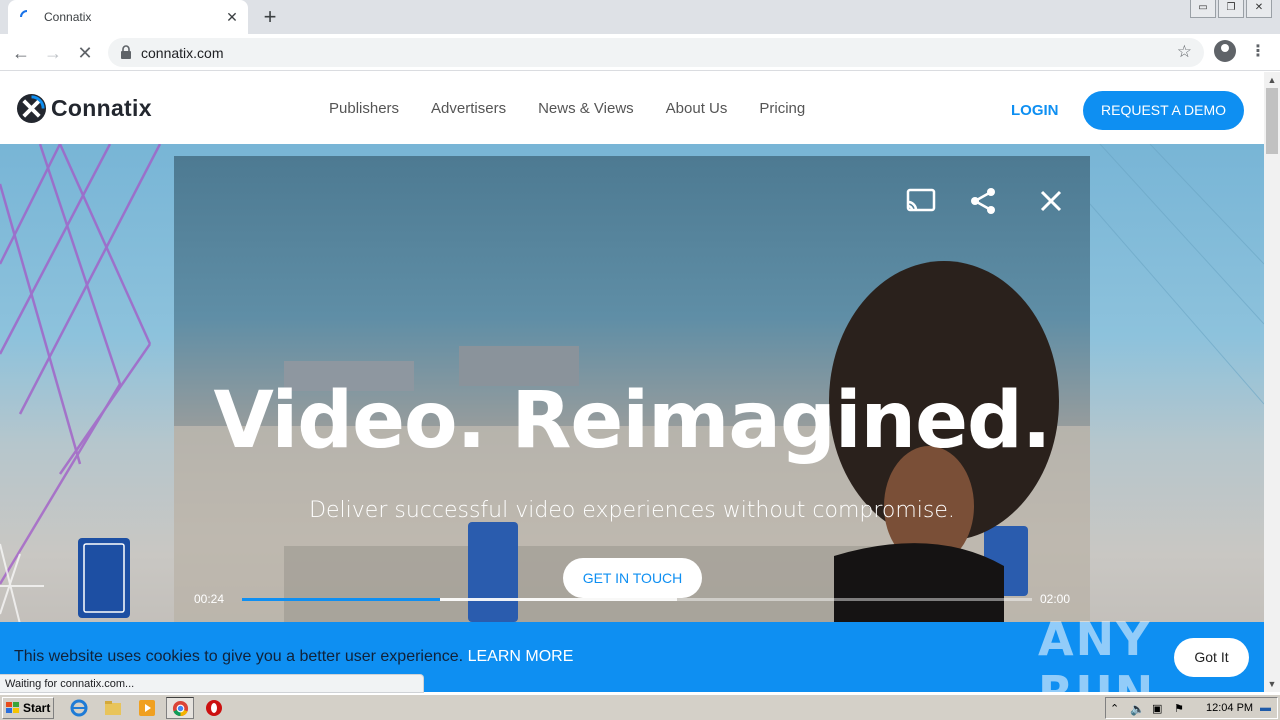  I want to click on scroll-down-arrow-icon: ▼, so click(1272, 684).